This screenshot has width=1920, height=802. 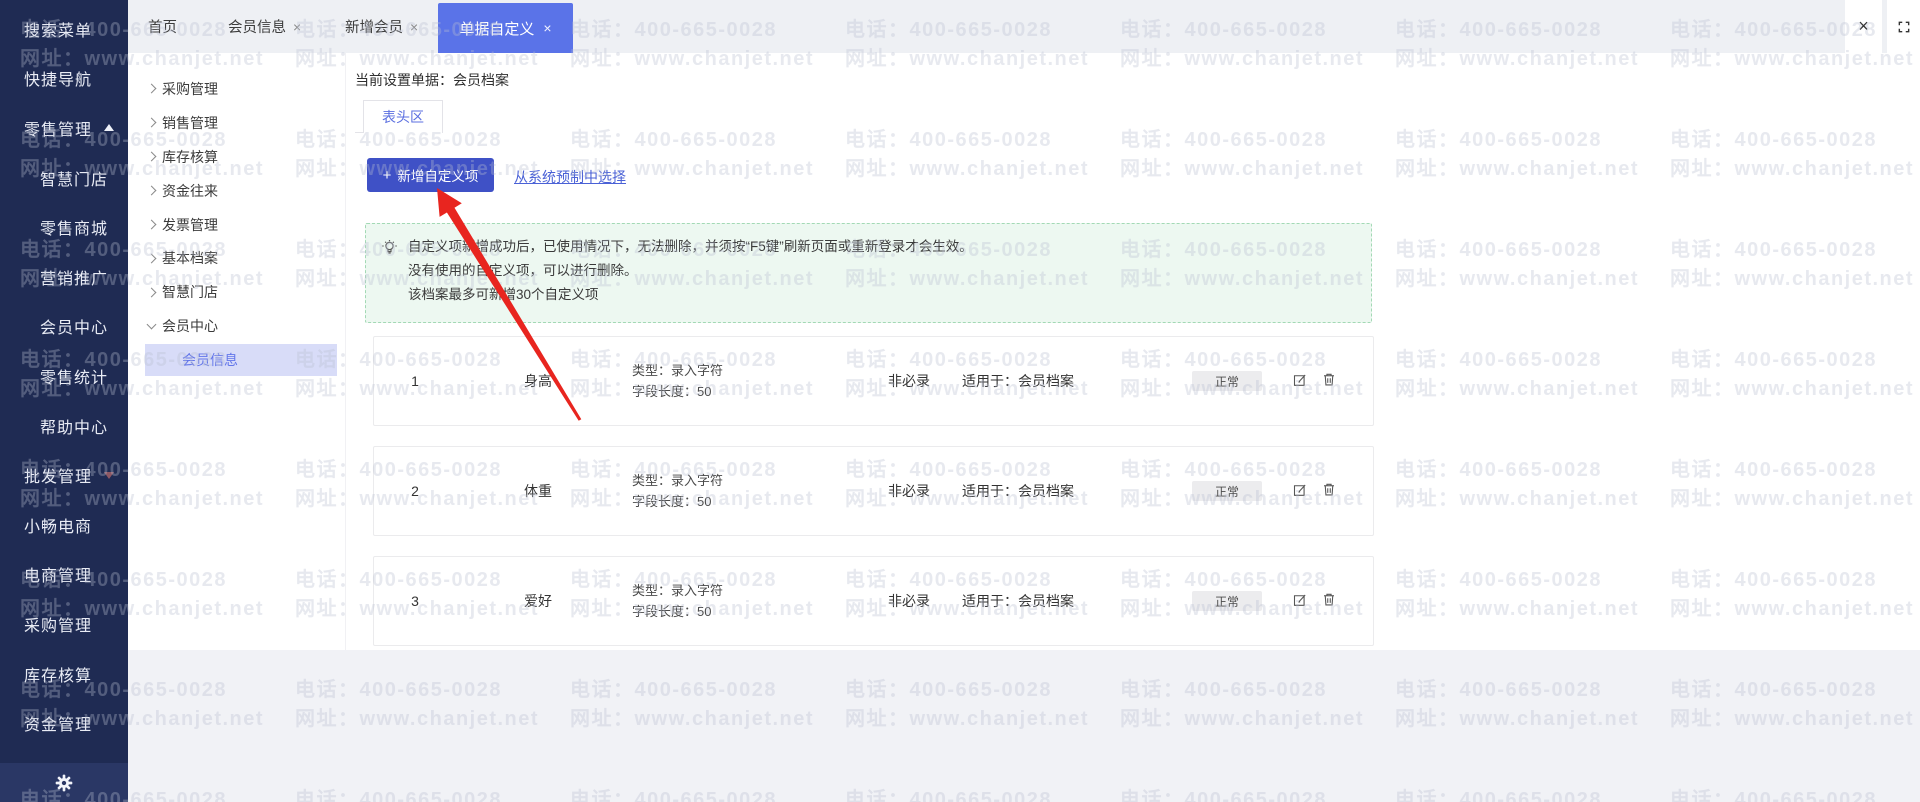 I want to click on sidebar-item-label: 零售统计, so click(x=74, y=378).